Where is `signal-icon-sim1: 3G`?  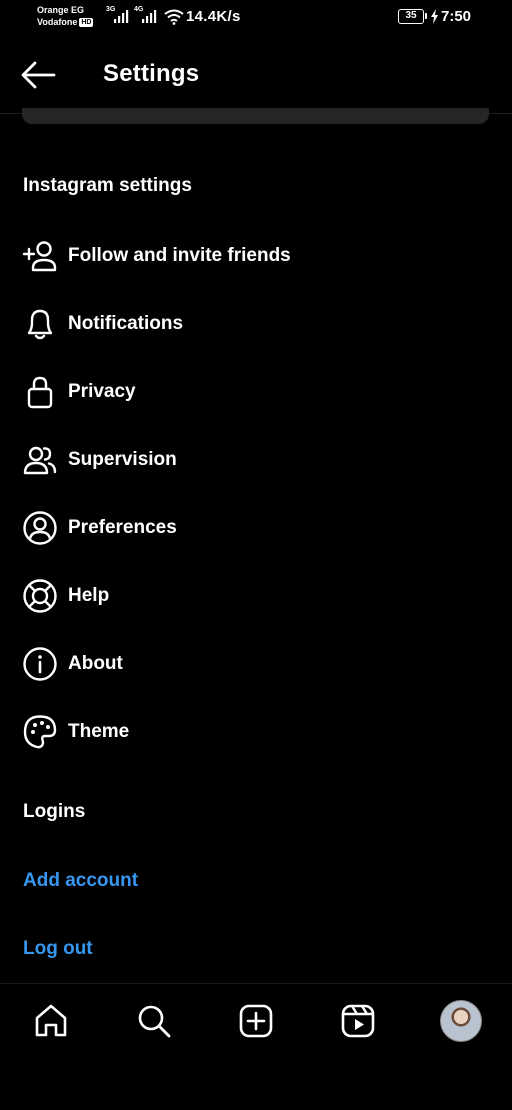
signal-icon-sim1: 3G is located at coordinates (121, 15).